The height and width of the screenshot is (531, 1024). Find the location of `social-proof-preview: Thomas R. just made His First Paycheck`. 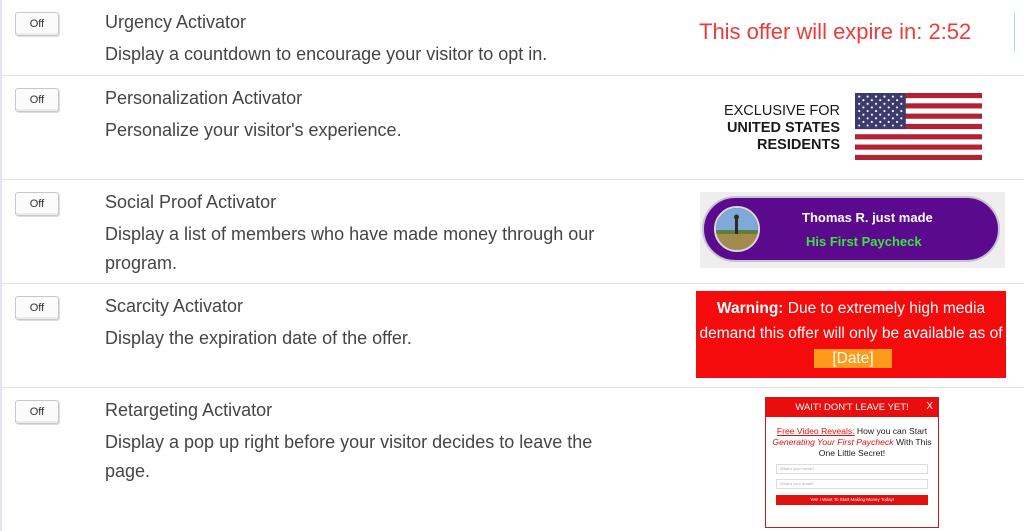

social-proof-preview: Thomas R. just made His First Paycheck is located at coordinates (852, 230).